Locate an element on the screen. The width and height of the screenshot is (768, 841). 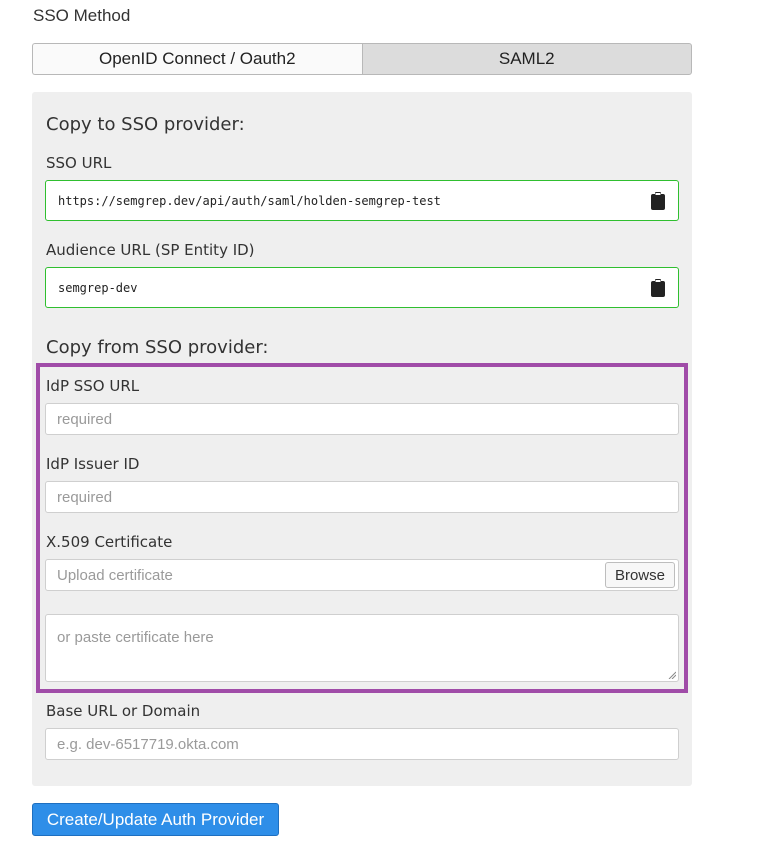
saml2-option: SAML2 is located at coordinates (526, 59).